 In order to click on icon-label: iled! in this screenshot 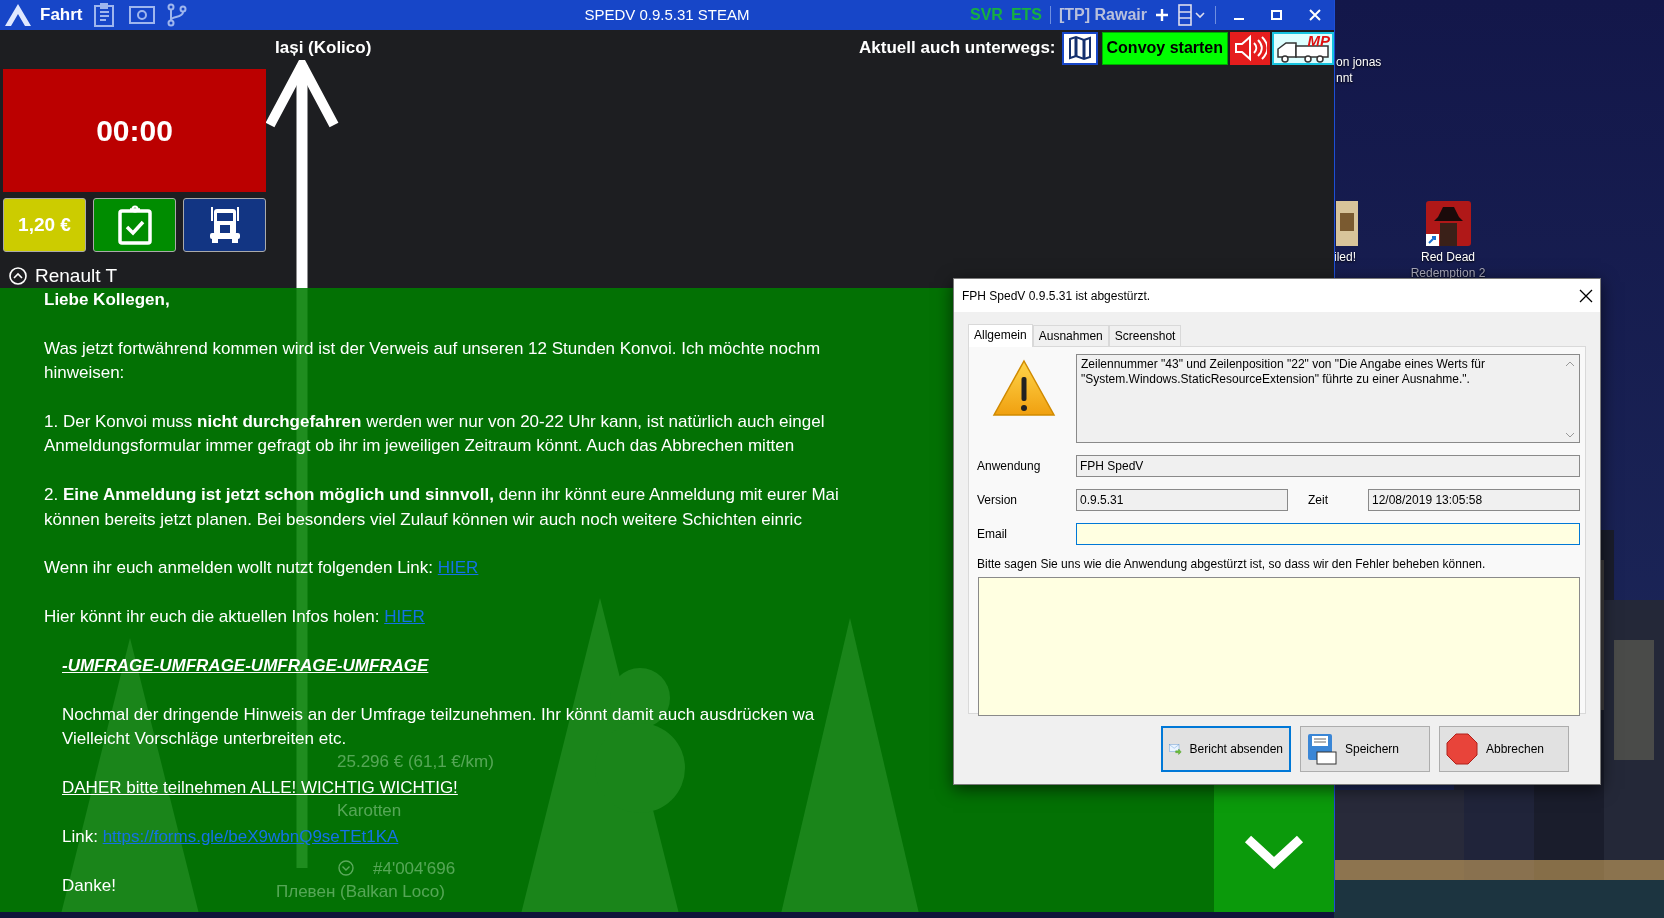, I will do `click(1345, 257)`.